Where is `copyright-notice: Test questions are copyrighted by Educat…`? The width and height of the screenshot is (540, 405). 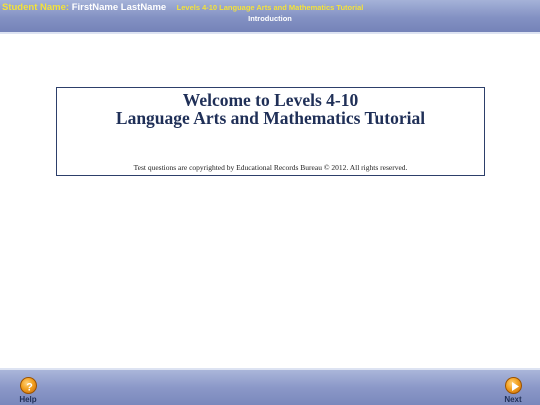 copyright-notice: Test questions are copyrighted by Educat… is located at coordinates (270, 167).